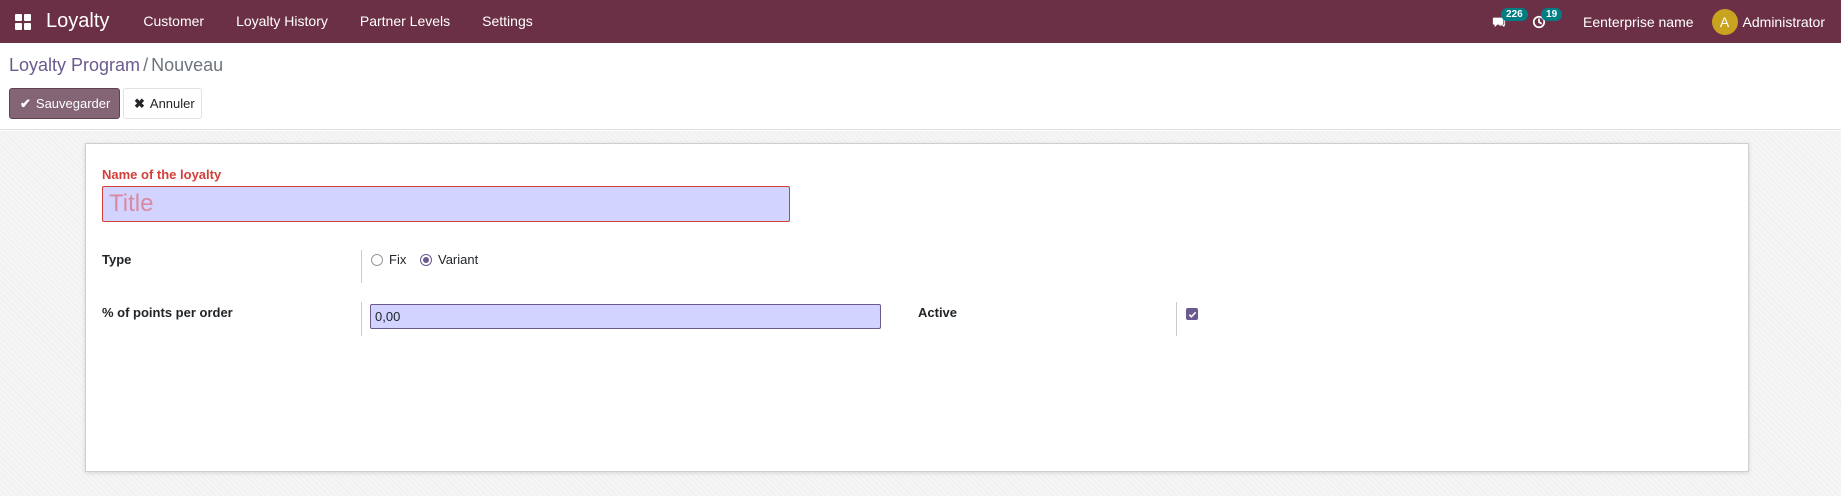  I want to click on active-field-label: Active, so click(938, 312).